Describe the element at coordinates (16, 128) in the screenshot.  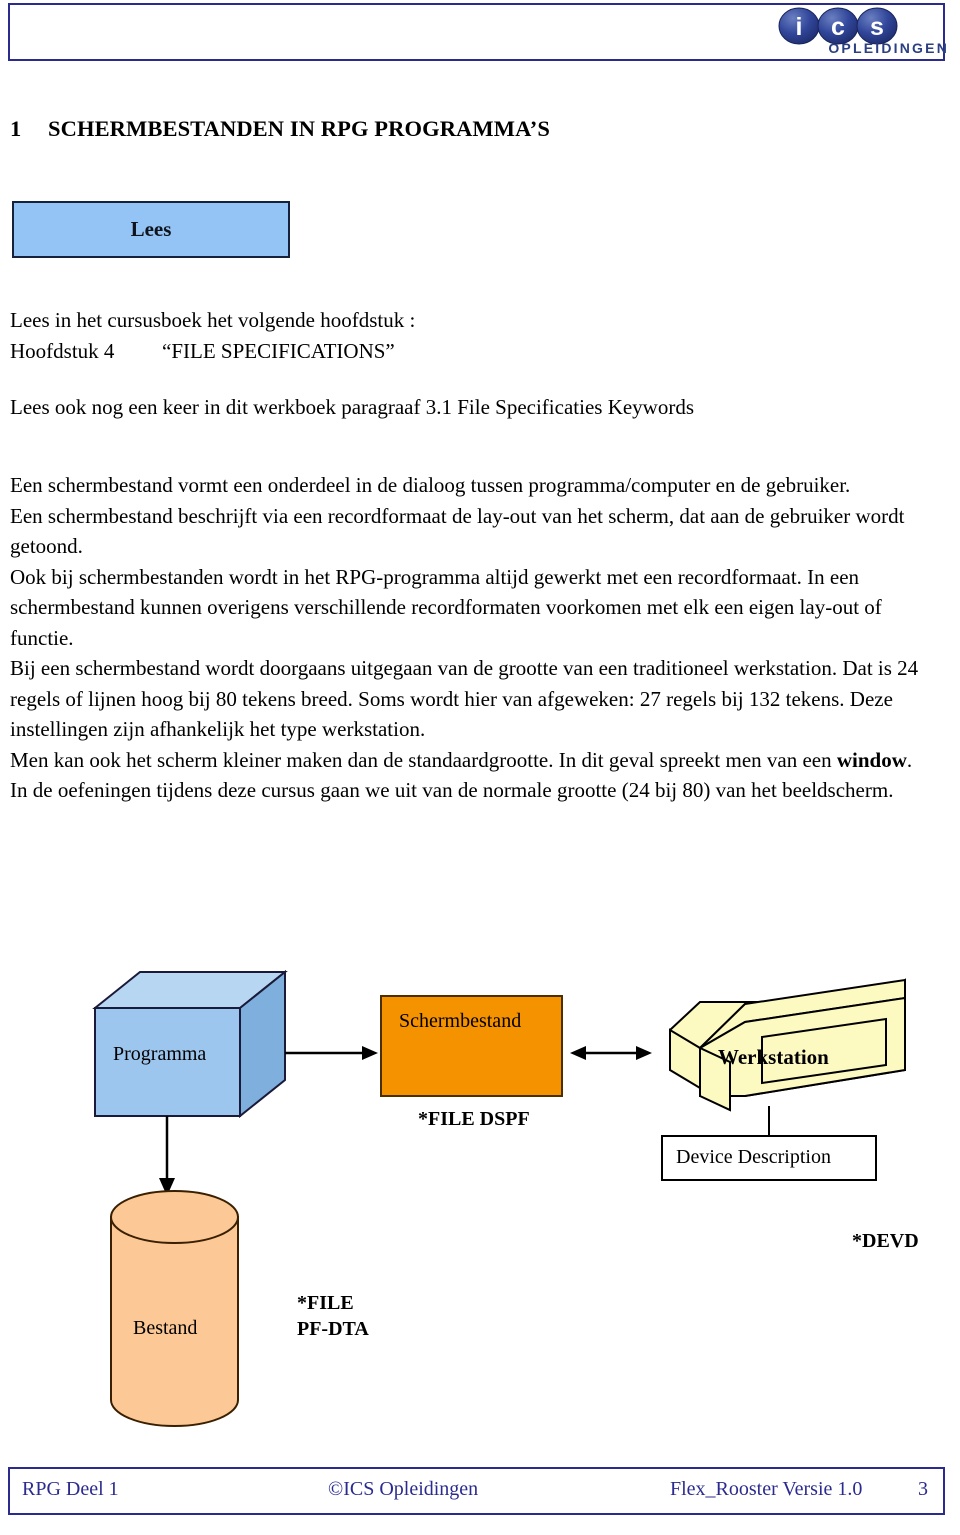
I see `chapter-number: 1` at that location.